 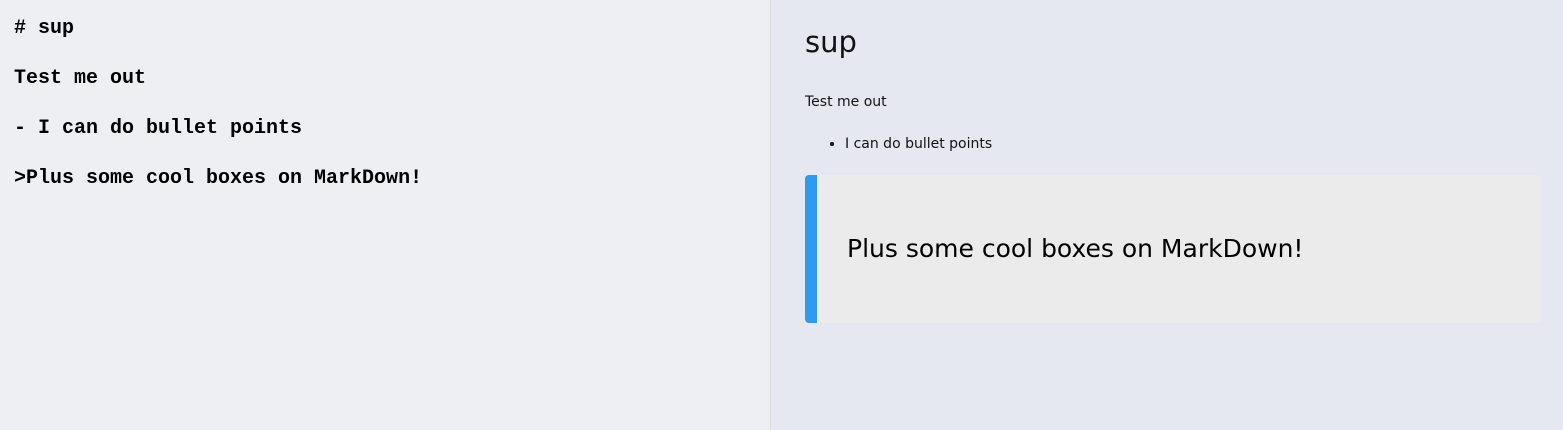 I want to click on preview-heading: sup, so click(x=831, y=42).